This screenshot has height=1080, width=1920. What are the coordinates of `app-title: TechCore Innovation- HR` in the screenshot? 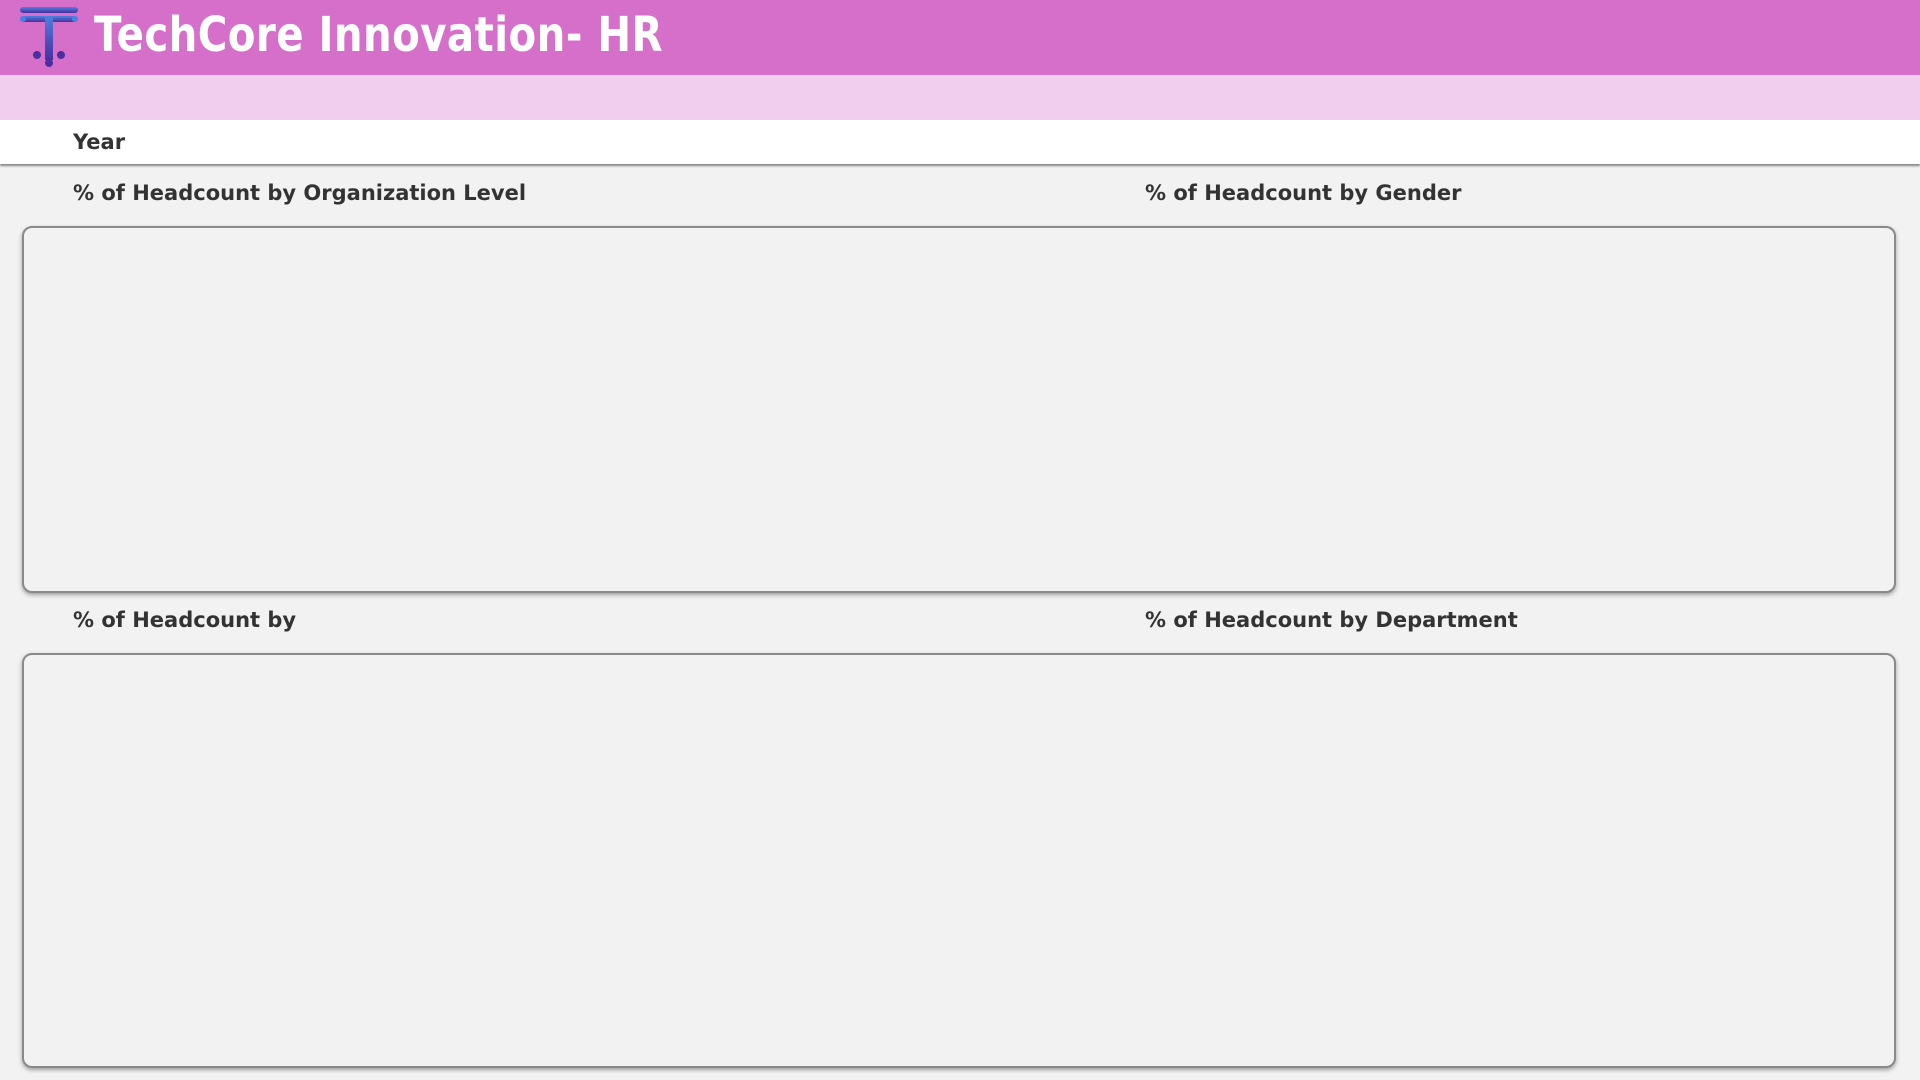 It's located at (378, 35).